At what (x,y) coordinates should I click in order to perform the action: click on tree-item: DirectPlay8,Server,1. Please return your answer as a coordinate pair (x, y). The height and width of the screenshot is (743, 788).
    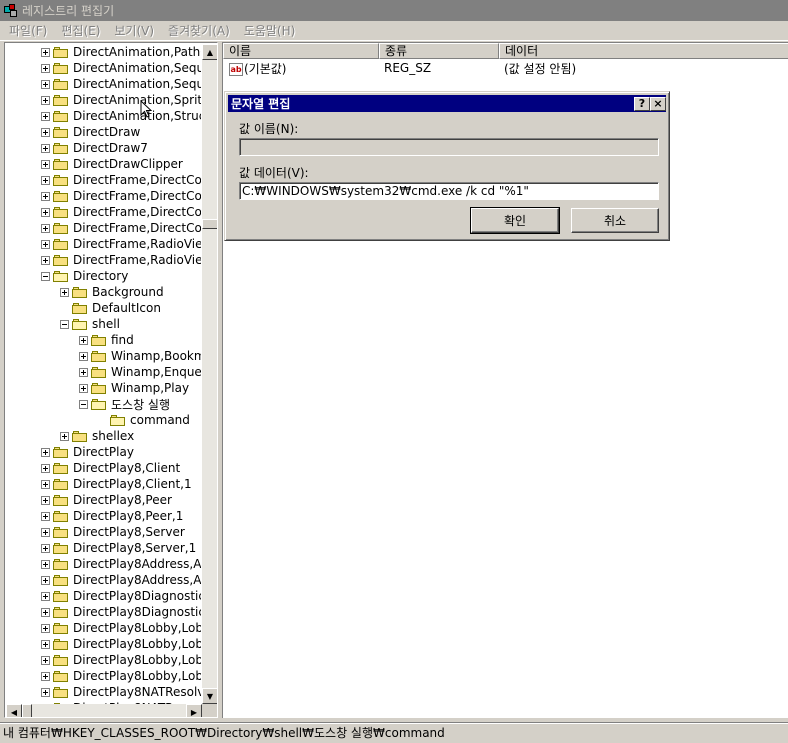
    Looking at the image, I should click on (119, 548).